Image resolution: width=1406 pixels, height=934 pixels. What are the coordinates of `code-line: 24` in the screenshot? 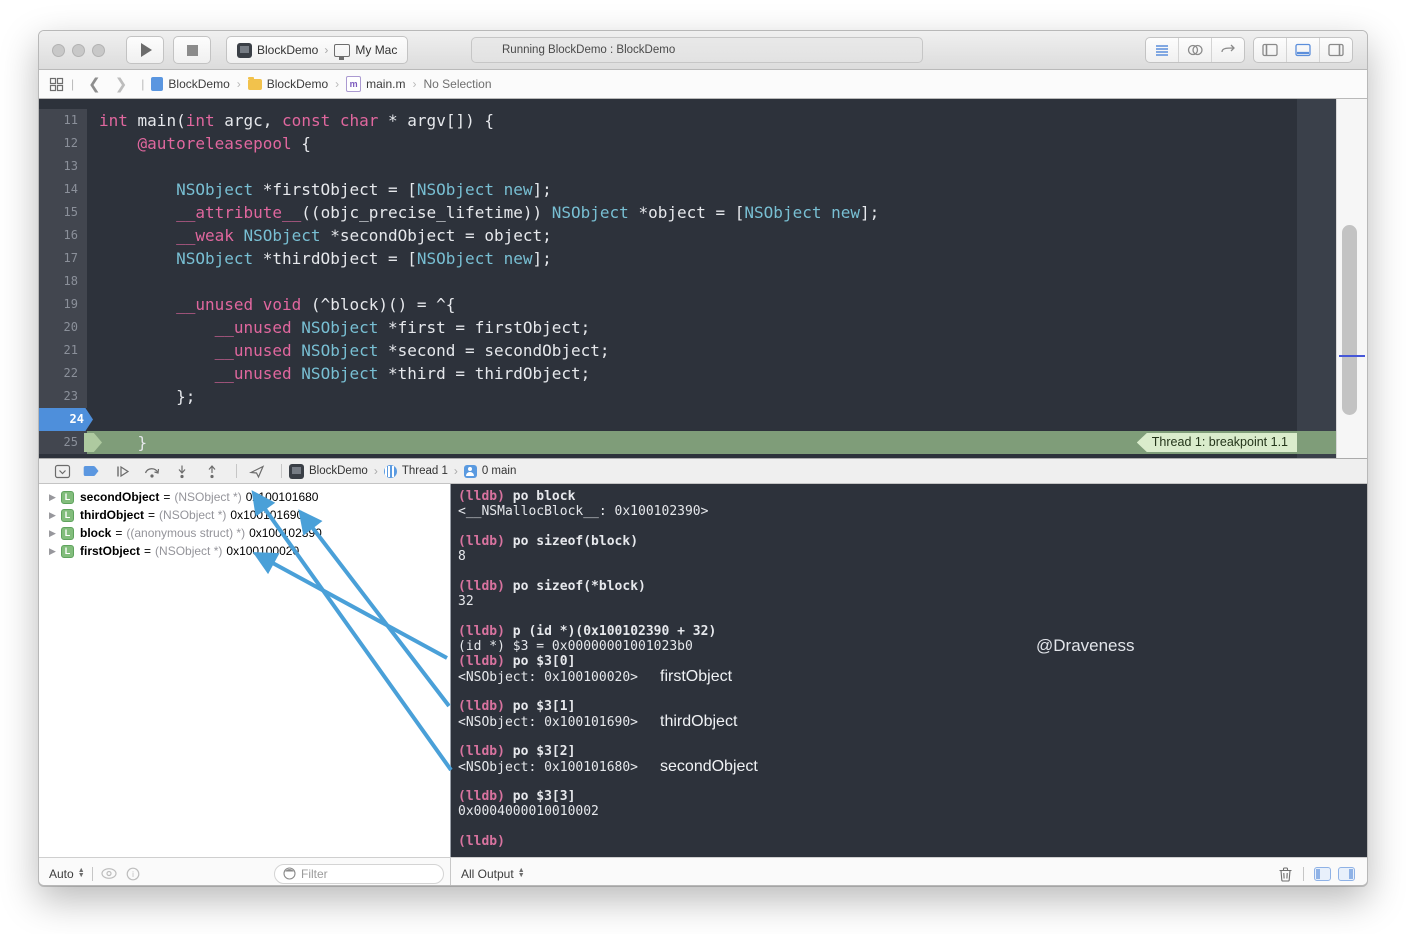 It's located at (688, 419).